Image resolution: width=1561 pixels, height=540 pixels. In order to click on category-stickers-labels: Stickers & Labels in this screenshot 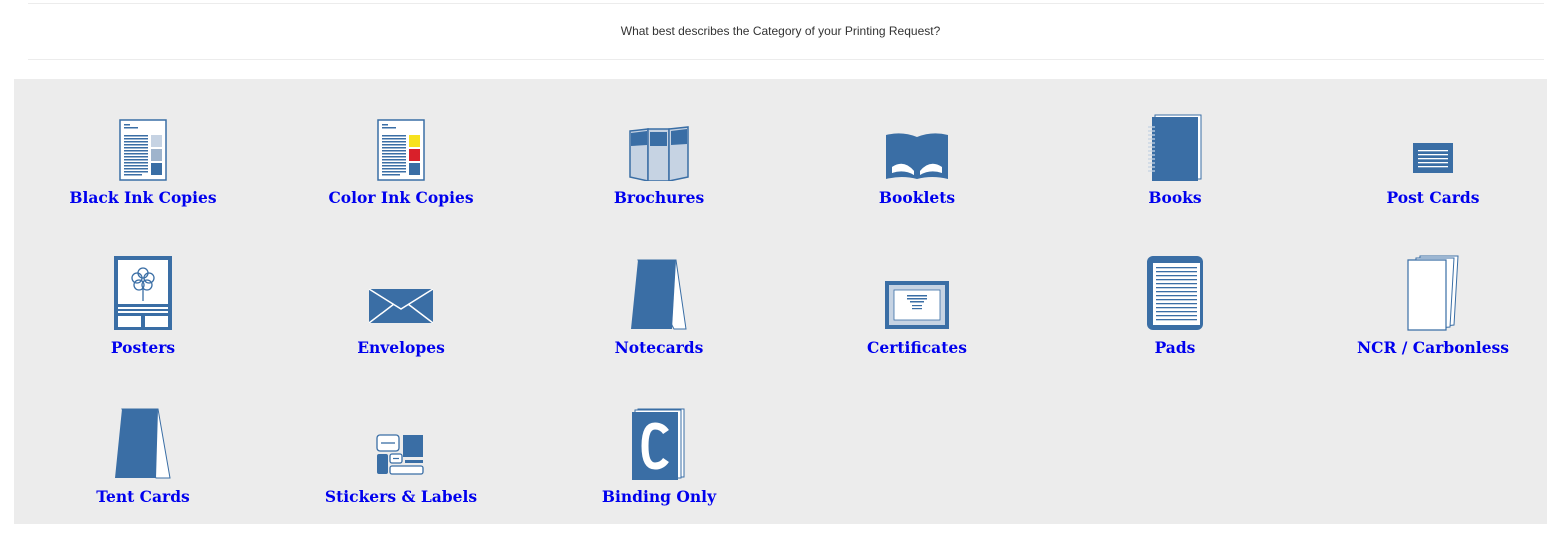, I will do `click(401, 470)`.